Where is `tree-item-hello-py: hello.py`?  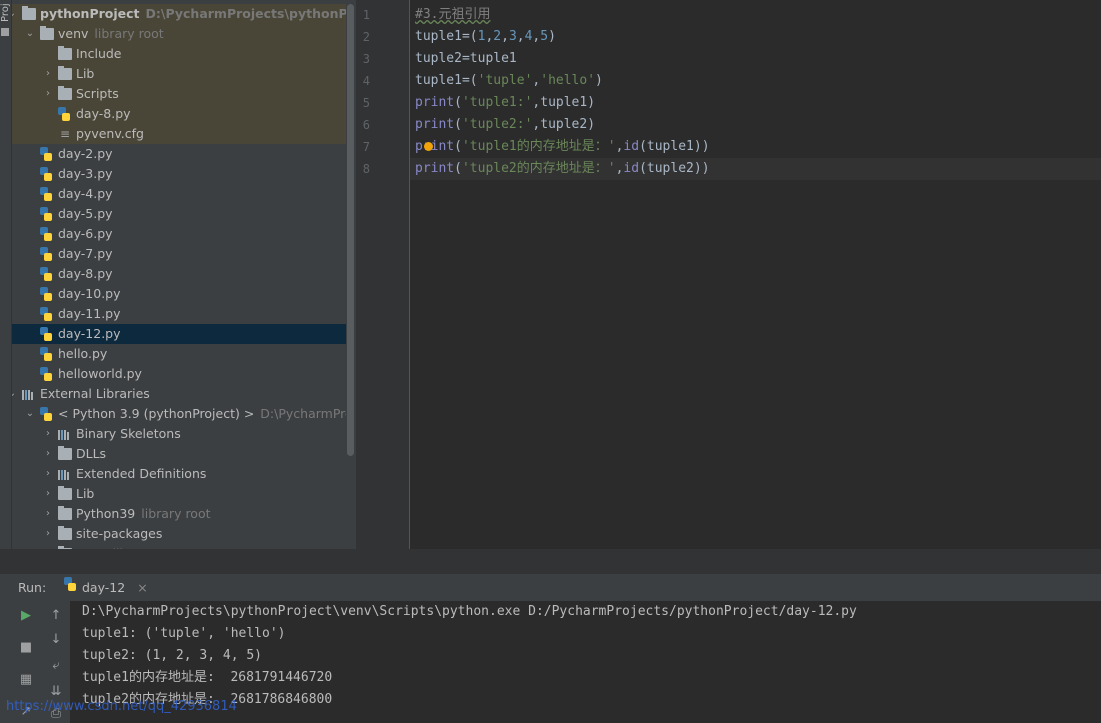 tree-item-hello-py: hello.py is located at coordinates (184, 354).